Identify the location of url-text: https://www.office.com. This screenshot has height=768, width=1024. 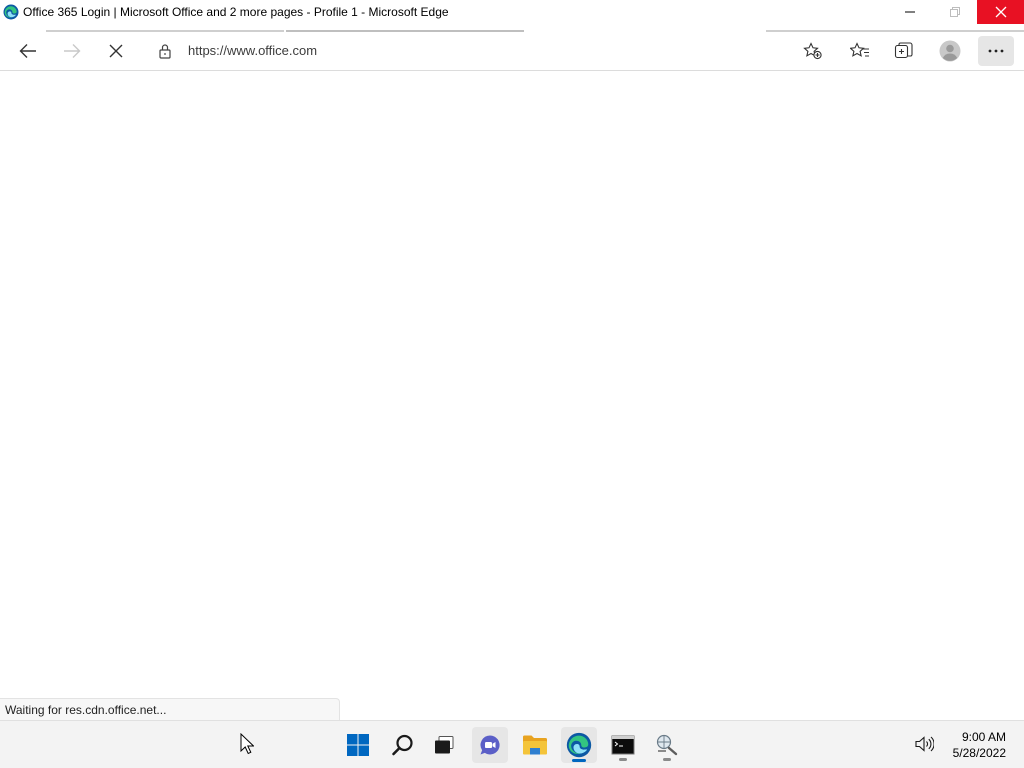
(252, 50).